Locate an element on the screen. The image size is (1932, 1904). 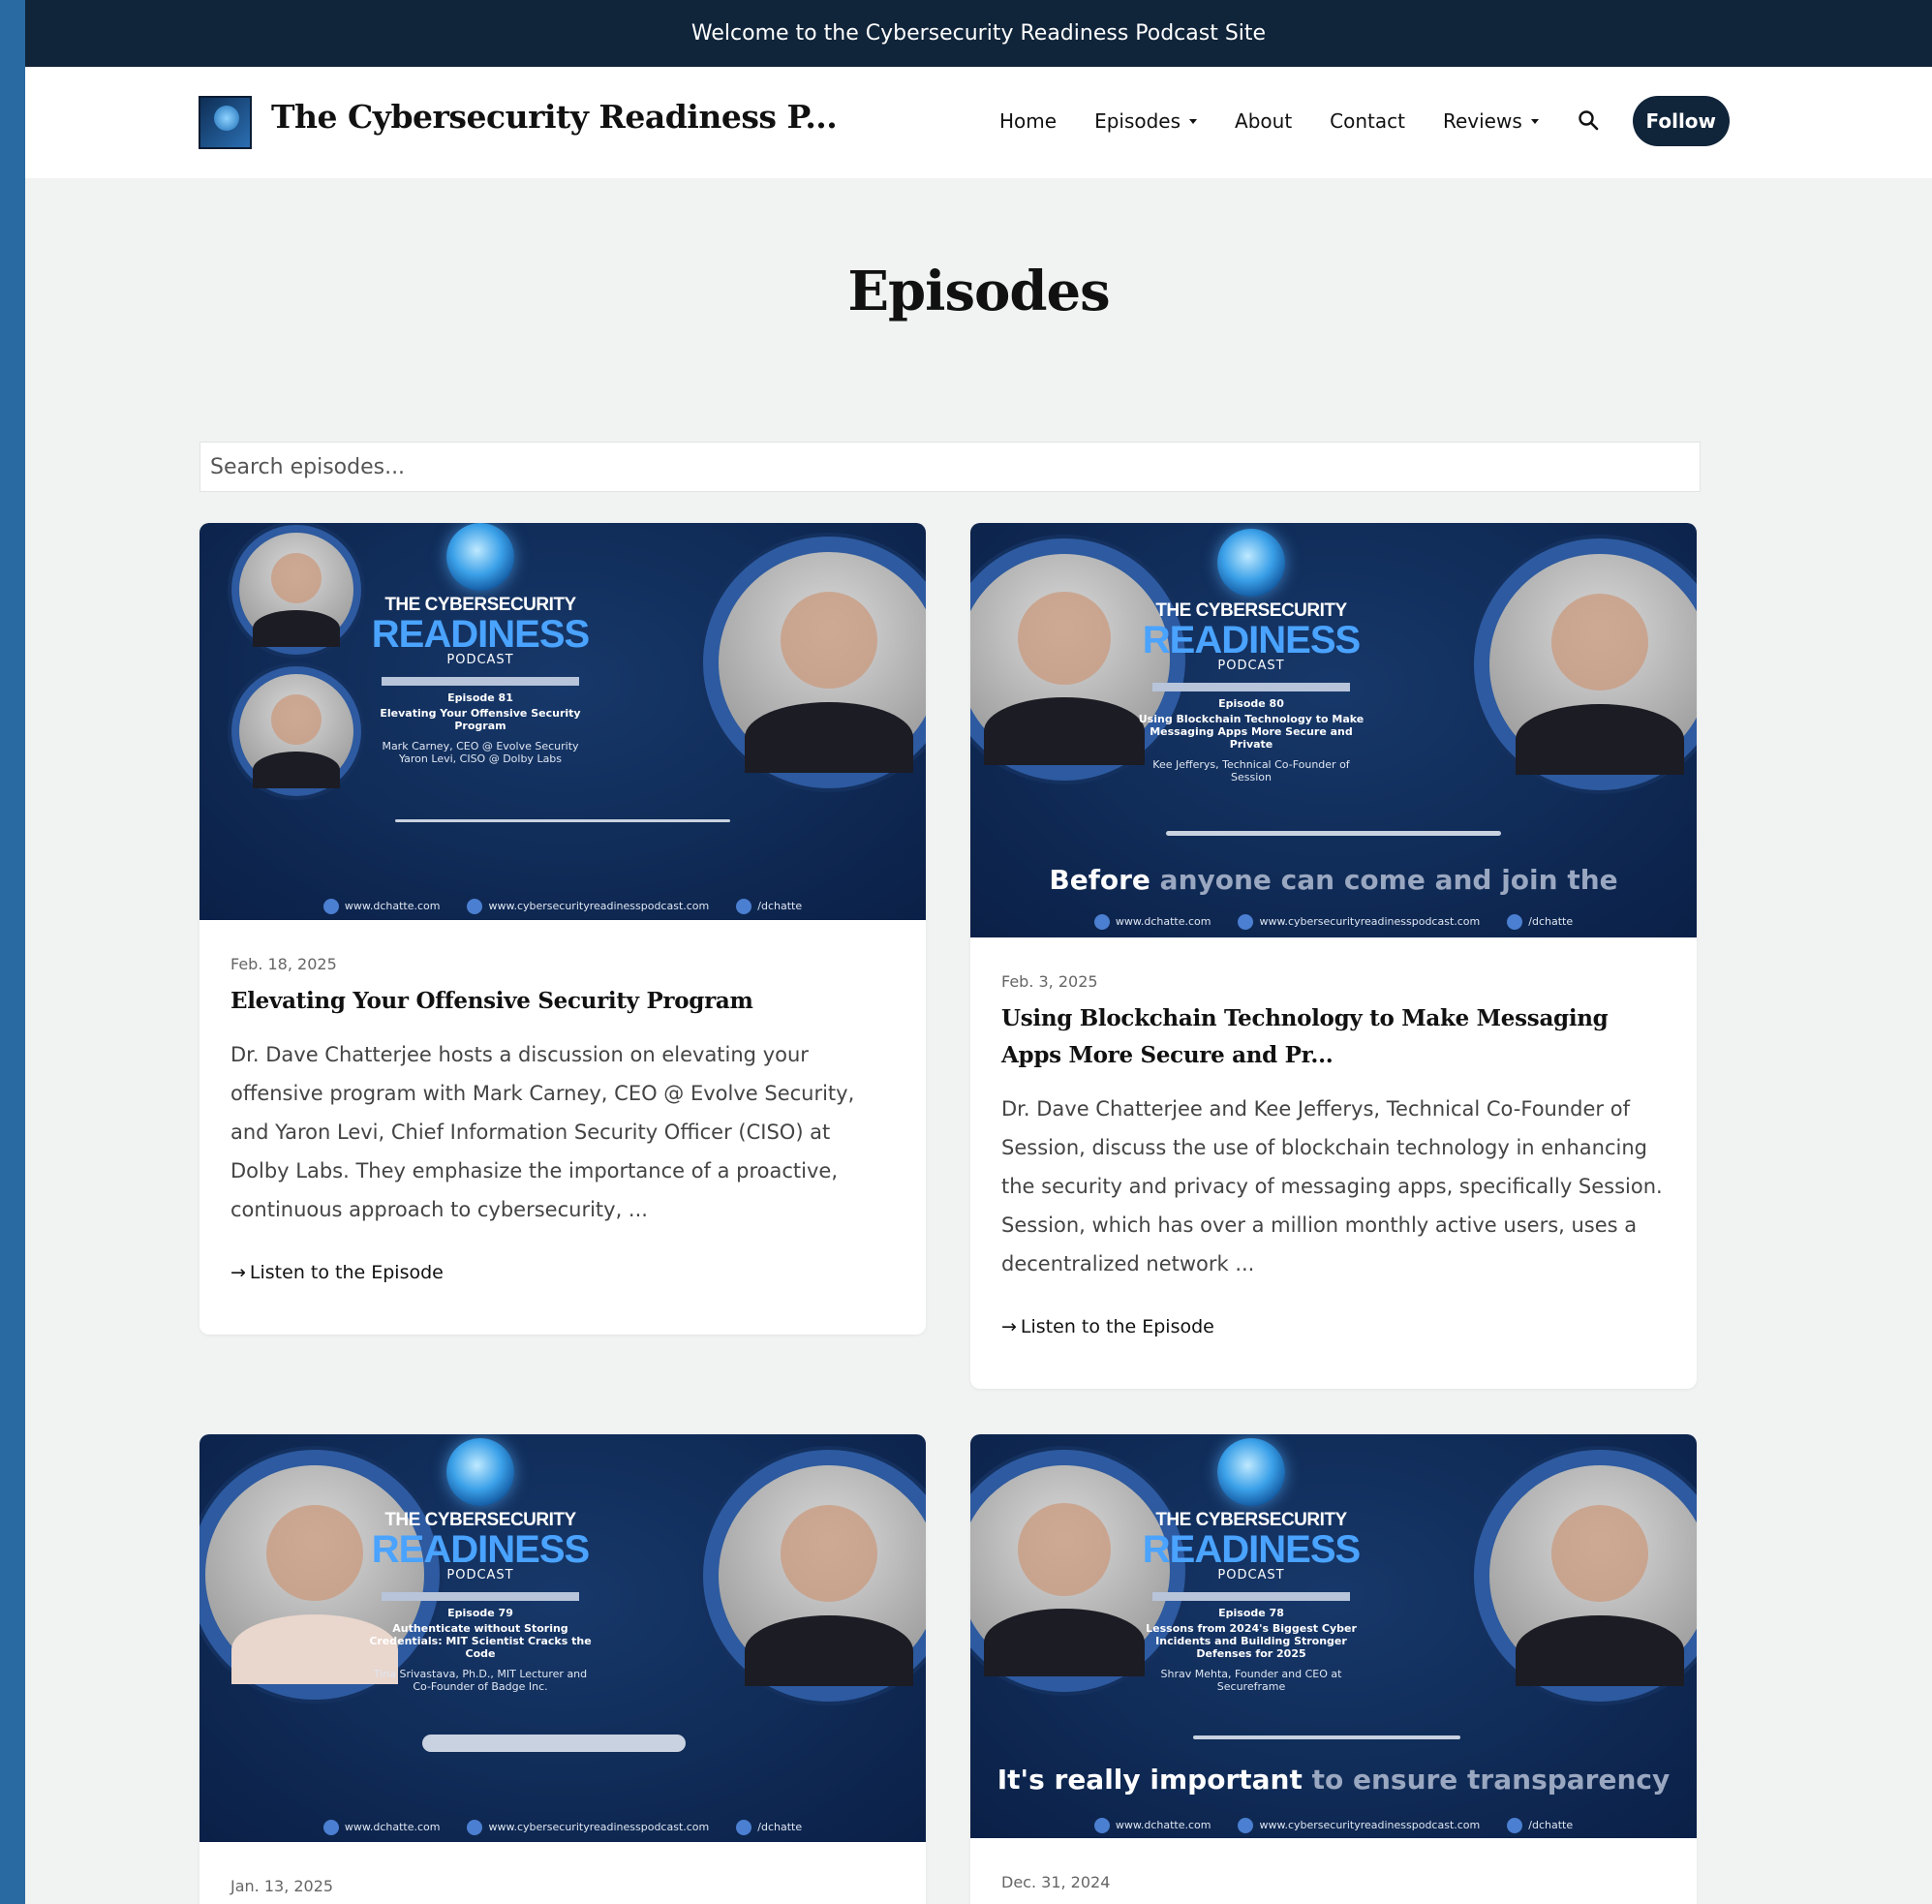
link-podcast-site: www.cybersecurityreadinesspodcast.com is located at coordinates (588, 1827).